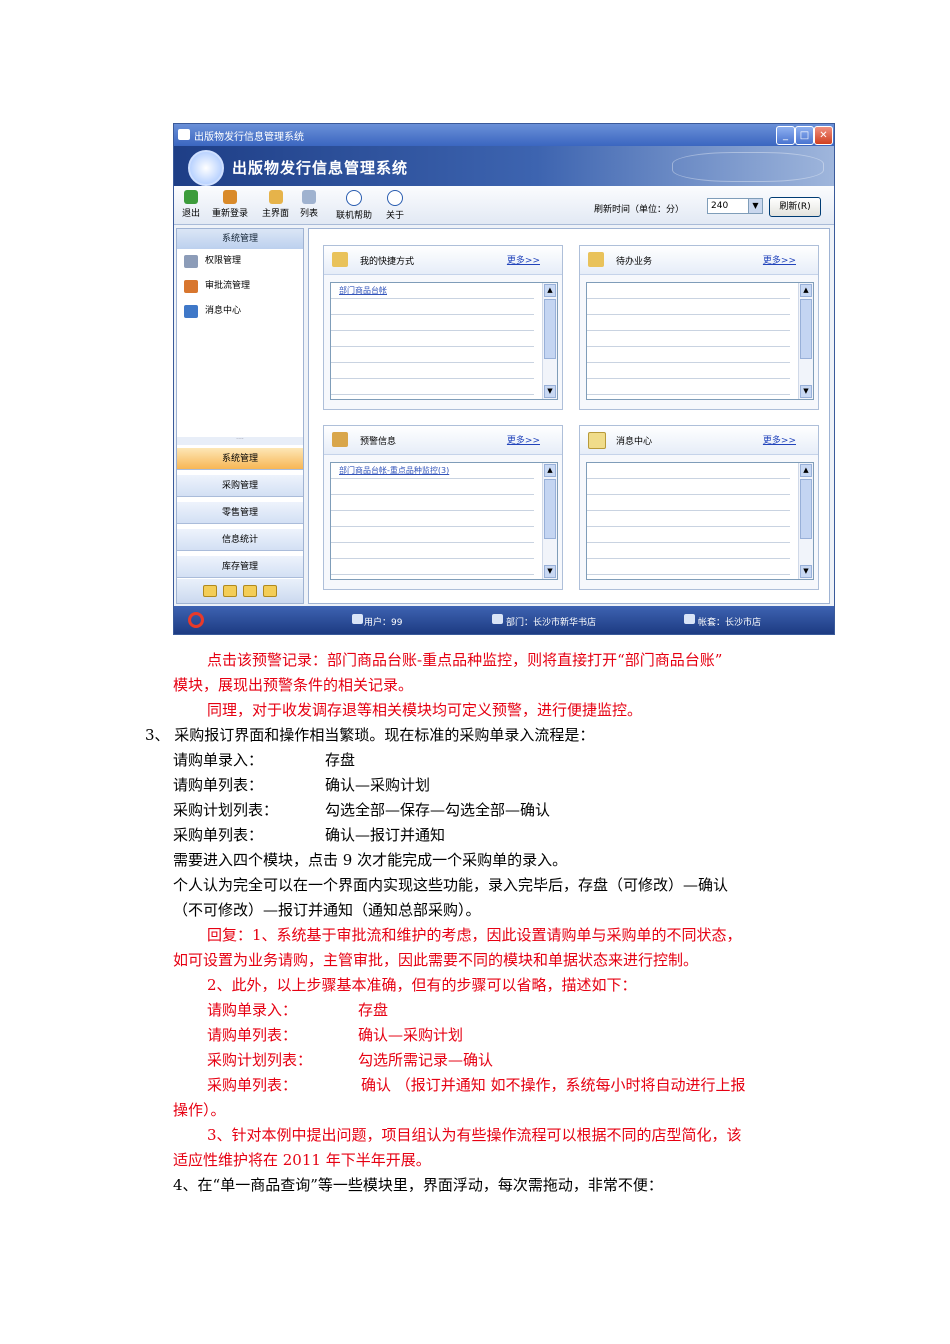 This screenshot has width=950, height=1344. What do you see at coordinates (275, 204) in the screenshot?
I see `main-screen-button: 主界面` at bounding box center [275, 204].